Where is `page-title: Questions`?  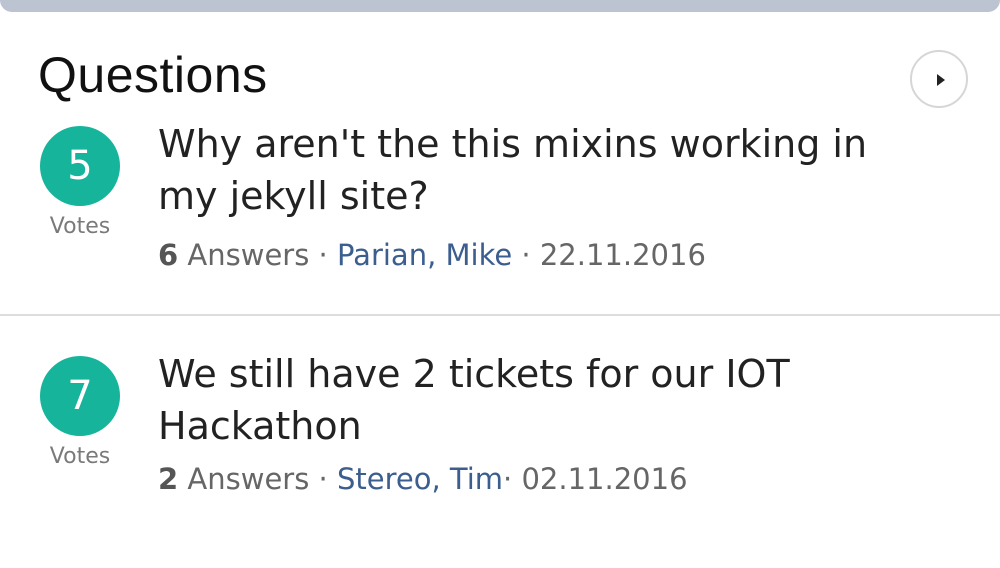
page-title: Questions is located at coordinates (153, 75).